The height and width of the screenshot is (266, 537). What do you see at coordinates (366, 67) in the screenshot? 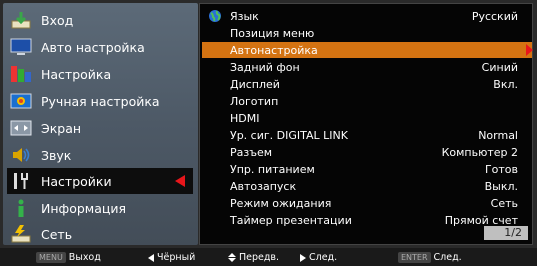
I see `setting-row-background: Задний фон Синий` at bounding box center [366, 67].